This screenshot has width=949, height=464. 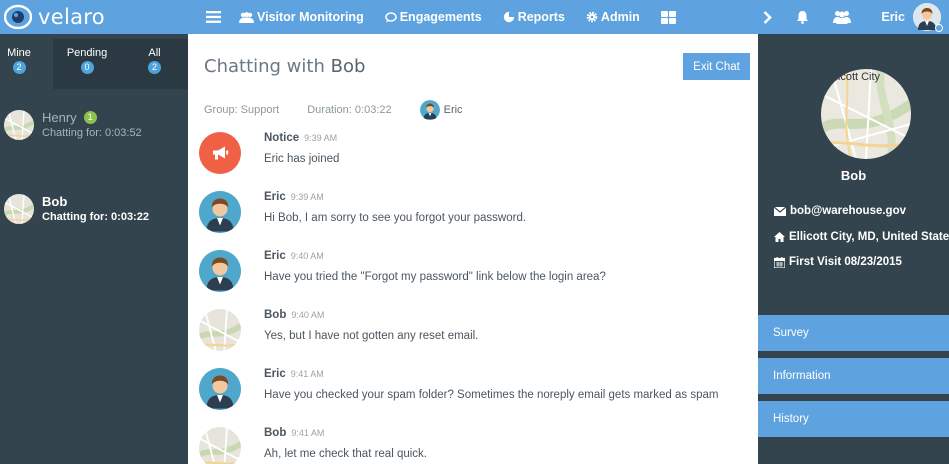 I want to click on brand-logo: velaro, so click(x=54, y=17).